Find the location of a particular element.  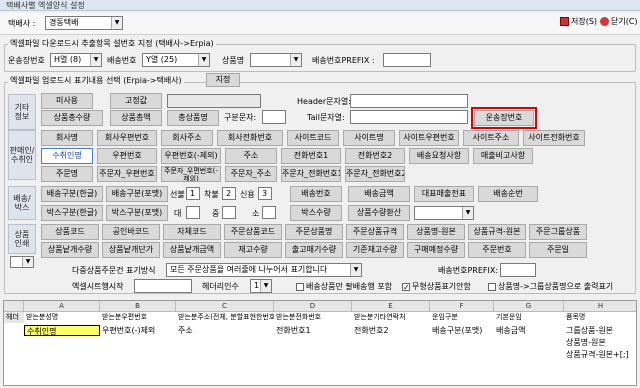

seller-field-button: 사이트코드 is located at coordinates (313, 138).